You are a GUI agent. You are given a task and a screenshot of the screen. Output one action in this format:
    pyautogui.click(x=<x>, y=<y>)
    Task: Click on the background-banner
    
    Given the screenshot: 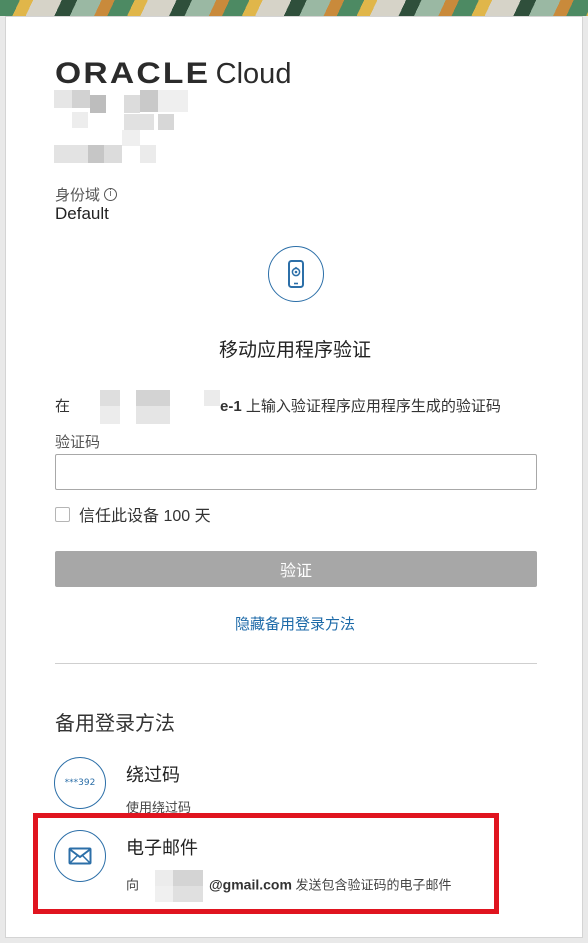 What is the action you would take?
    pyautogui.click(x=294, y=8)
    